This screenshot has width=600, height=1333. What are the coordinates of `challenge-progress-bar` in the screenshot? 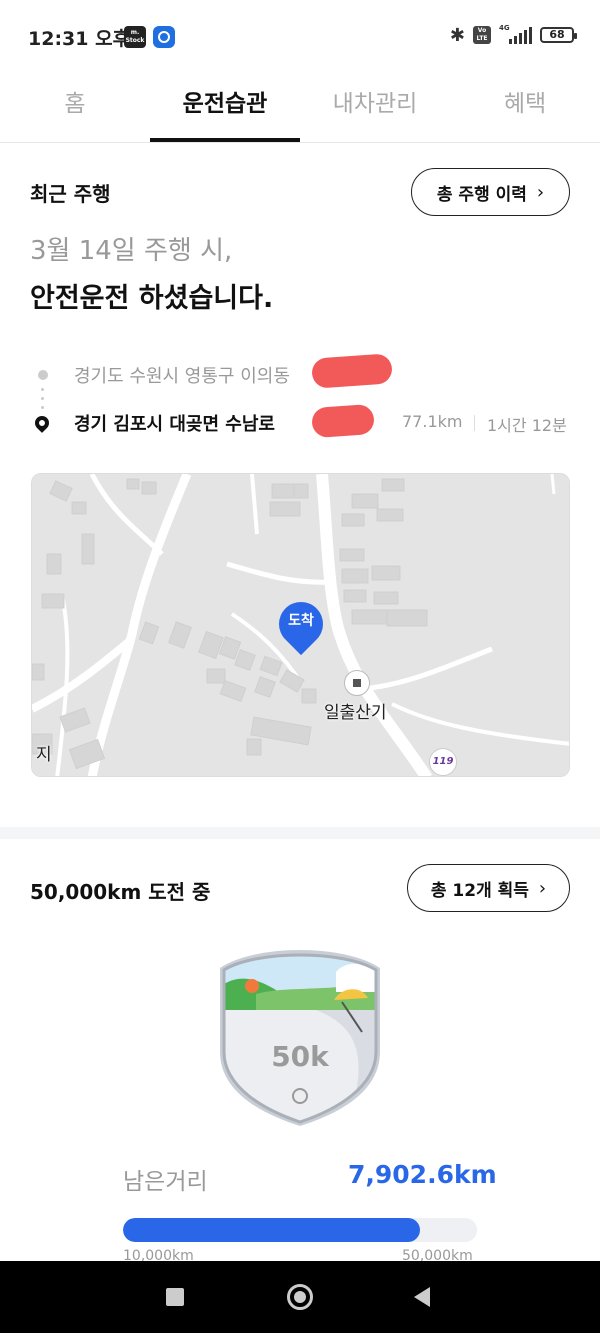 It's located at (300, 1230).